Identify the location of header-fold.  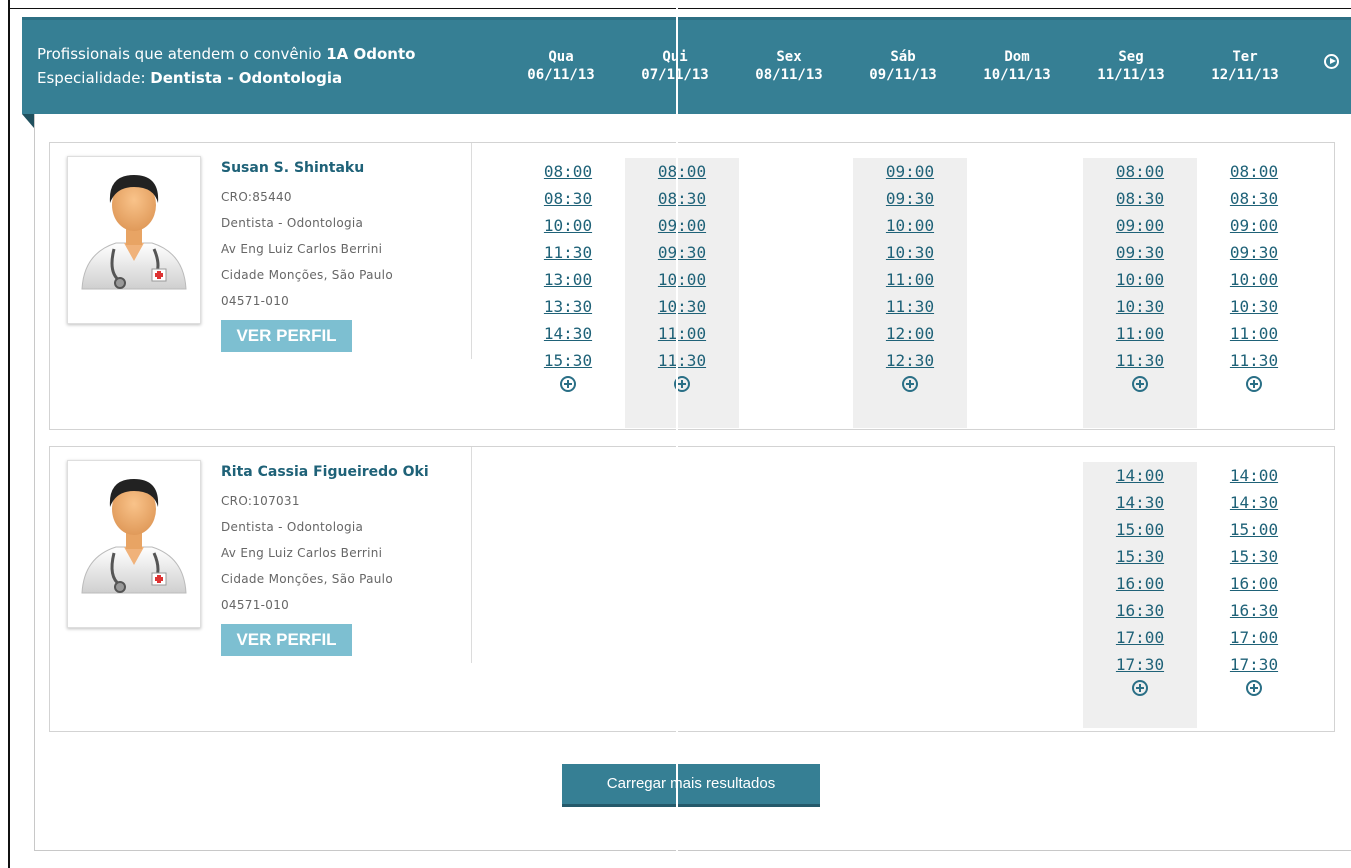
(28, 121).